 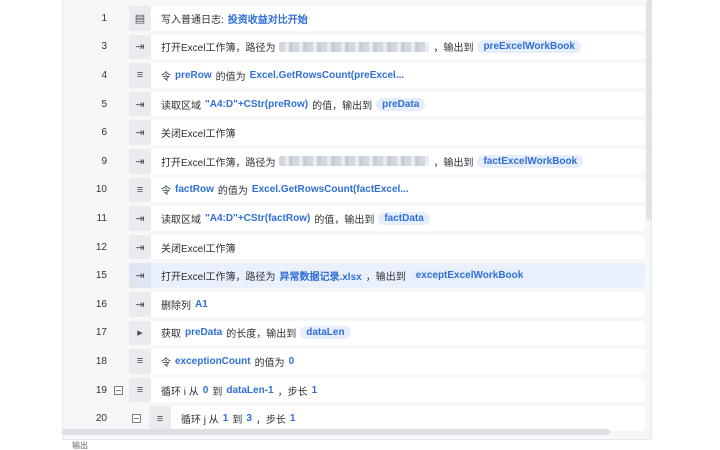 What do you see at coordinates (140, 161) in the screenshot?
I see `excel-open-icon: ⇥` at bounding box center [140, 161].